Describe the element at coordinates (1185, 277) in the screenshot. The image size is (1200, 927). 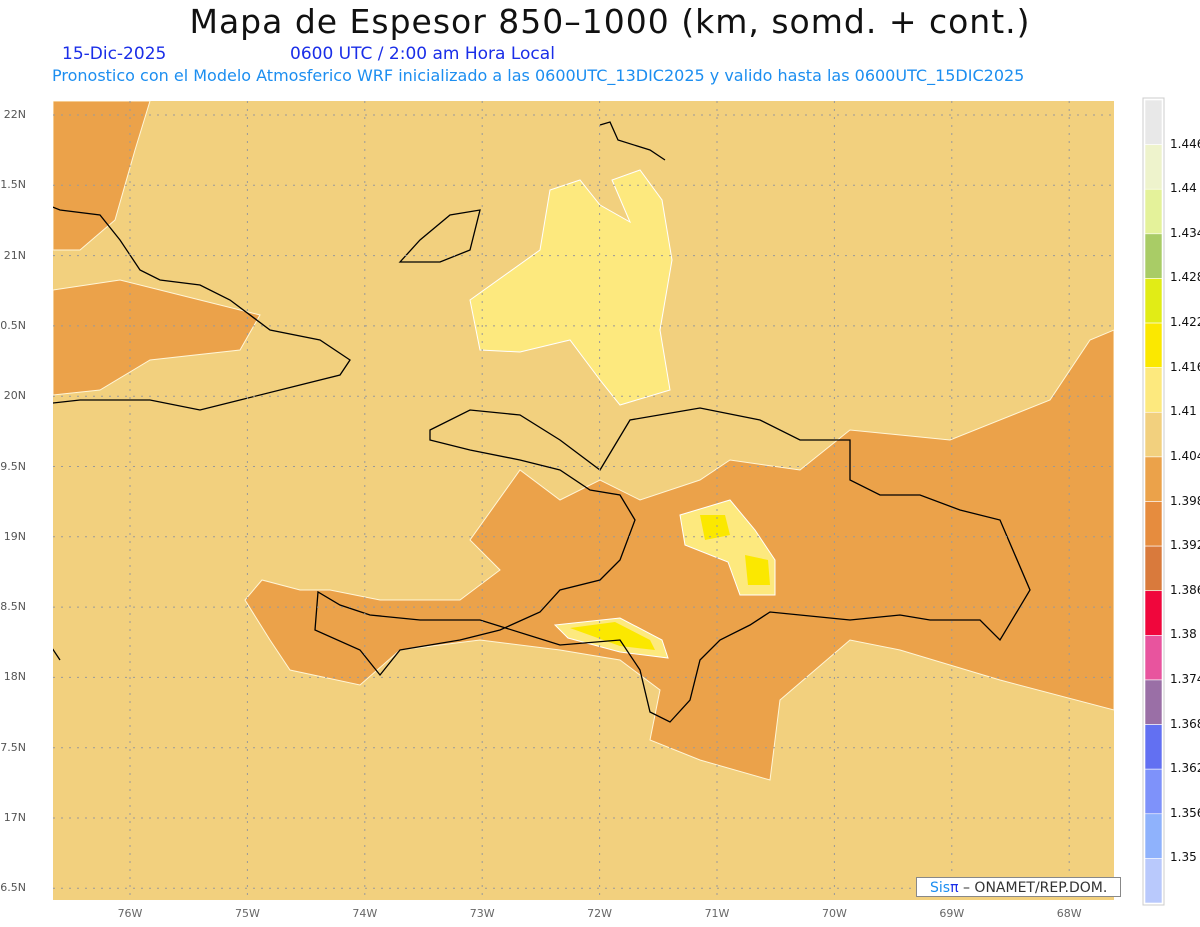
I see `colorbar-label: 1.428` at that location.